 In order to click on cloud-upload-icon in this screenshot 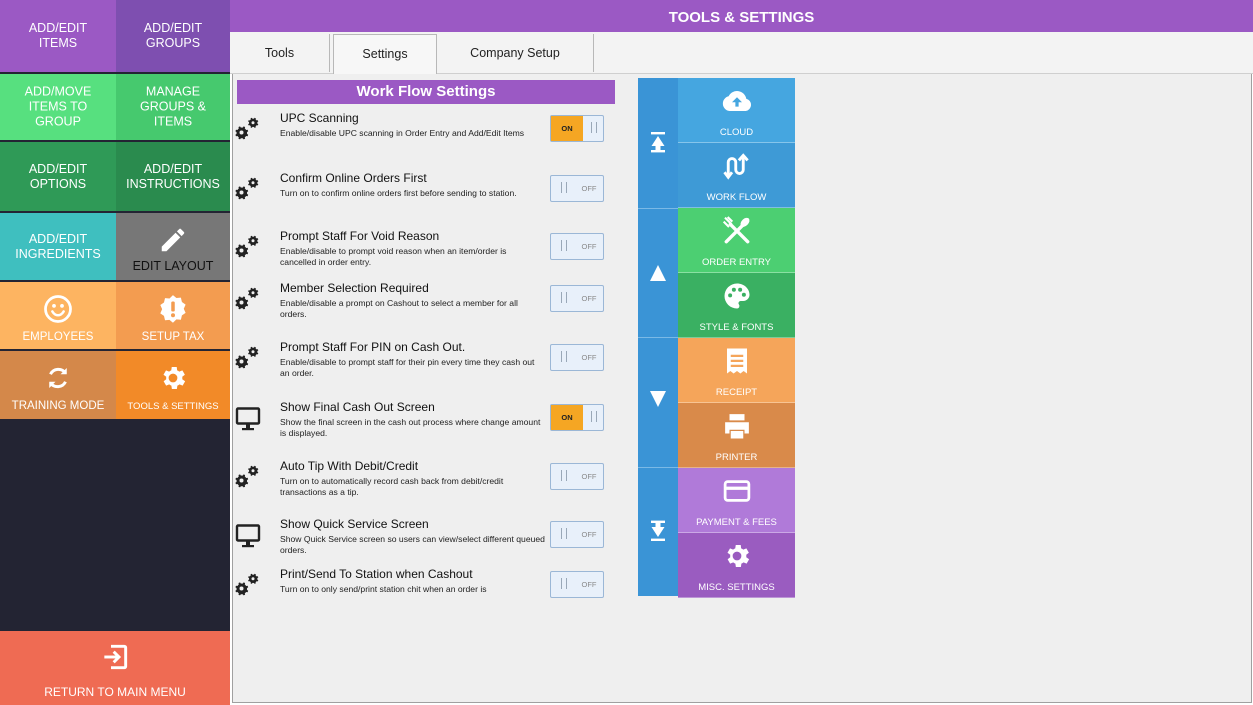, I will do `click(736, 101)`.